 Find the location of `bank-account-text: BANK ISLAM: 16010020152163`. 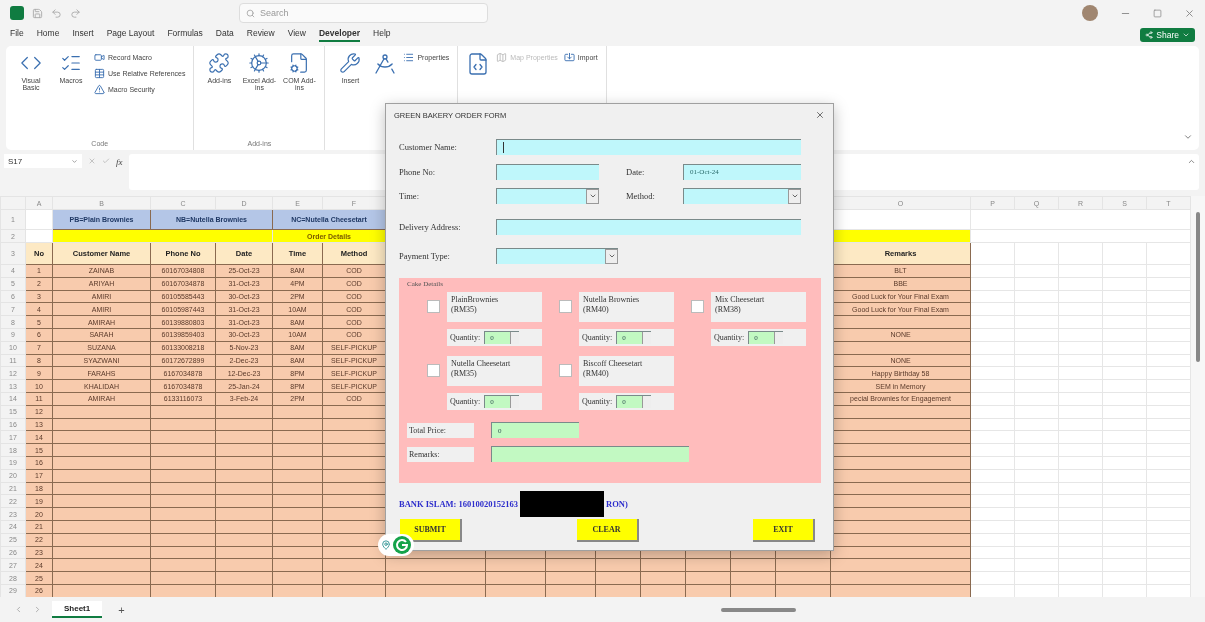

bank-account-text: BANK ISLAM: 16010020152163 is located at coordinates (458, 504).